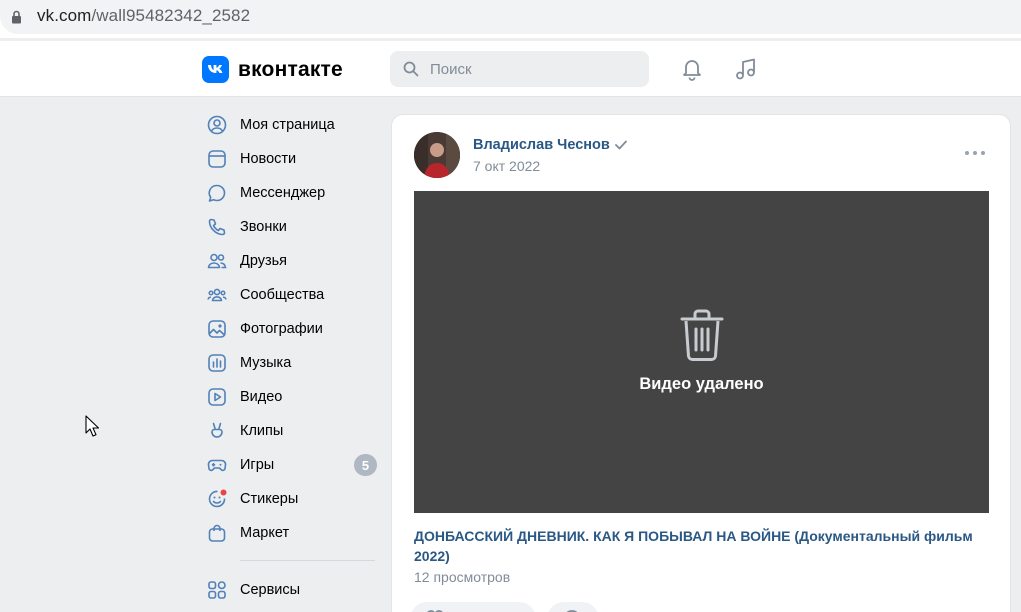  Describe the element at coordinates (746, 69) in the screenshot. I see `music-icon` at that location.